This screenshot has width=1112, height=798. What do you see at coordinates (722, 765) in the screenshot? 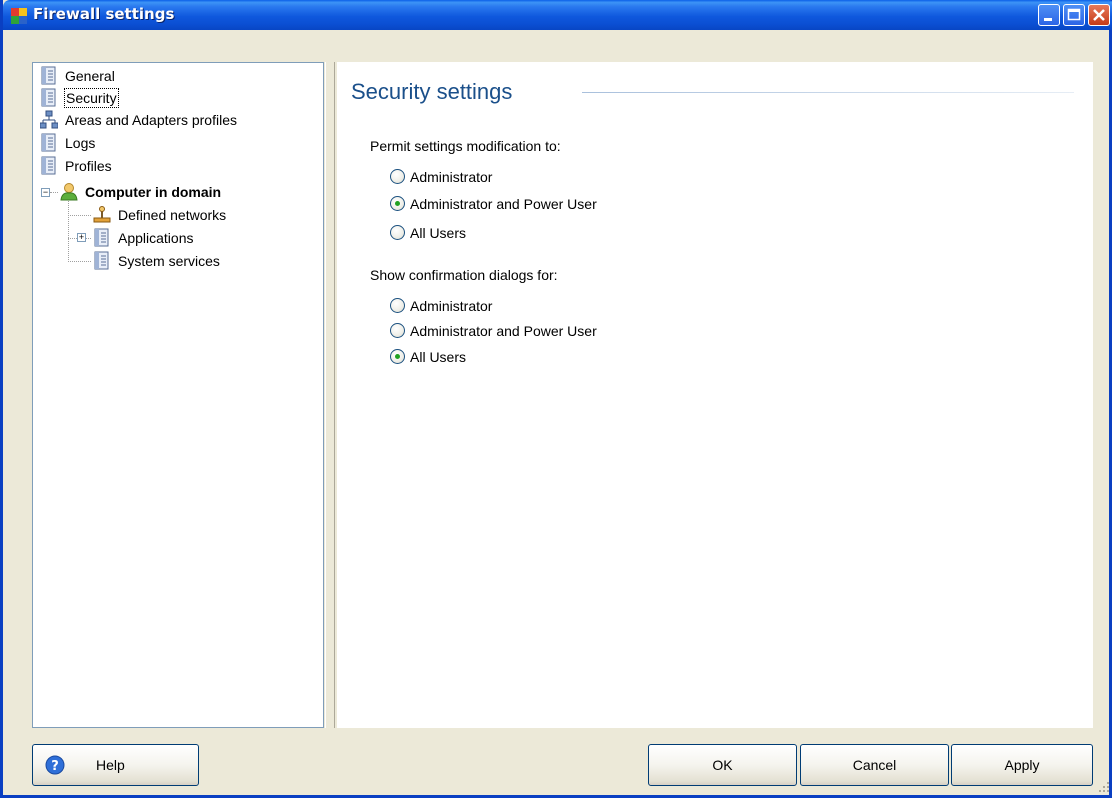
I see `ok-button: OK` at bounding box center [722, 765].